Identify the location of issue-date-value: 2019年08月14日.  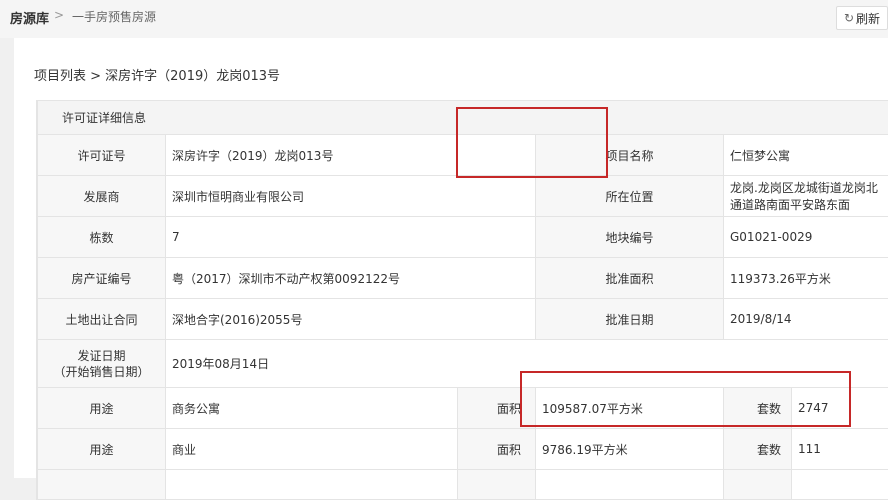
(527, 364).